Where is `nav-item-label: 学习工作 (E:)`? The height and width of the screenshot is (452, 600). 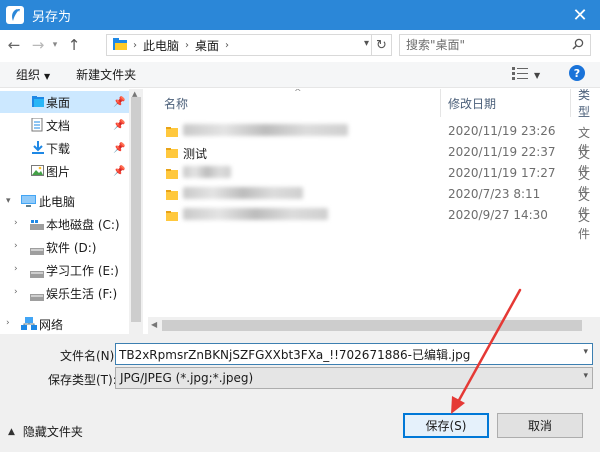 nav-item-label: 学习工作 (E:) is located at coordinates (82, 270).